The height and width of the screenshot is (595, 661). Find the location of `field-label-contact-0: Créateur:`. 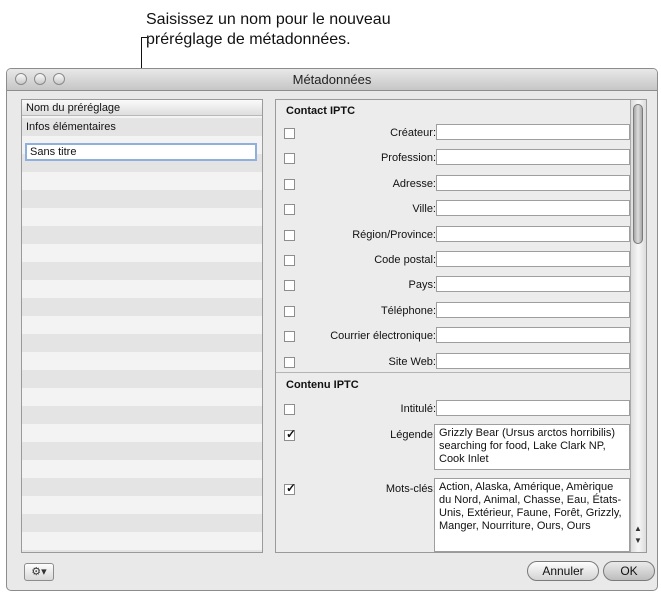

field-label-contact-0: Créateur: is located at coordinates (413, 133).